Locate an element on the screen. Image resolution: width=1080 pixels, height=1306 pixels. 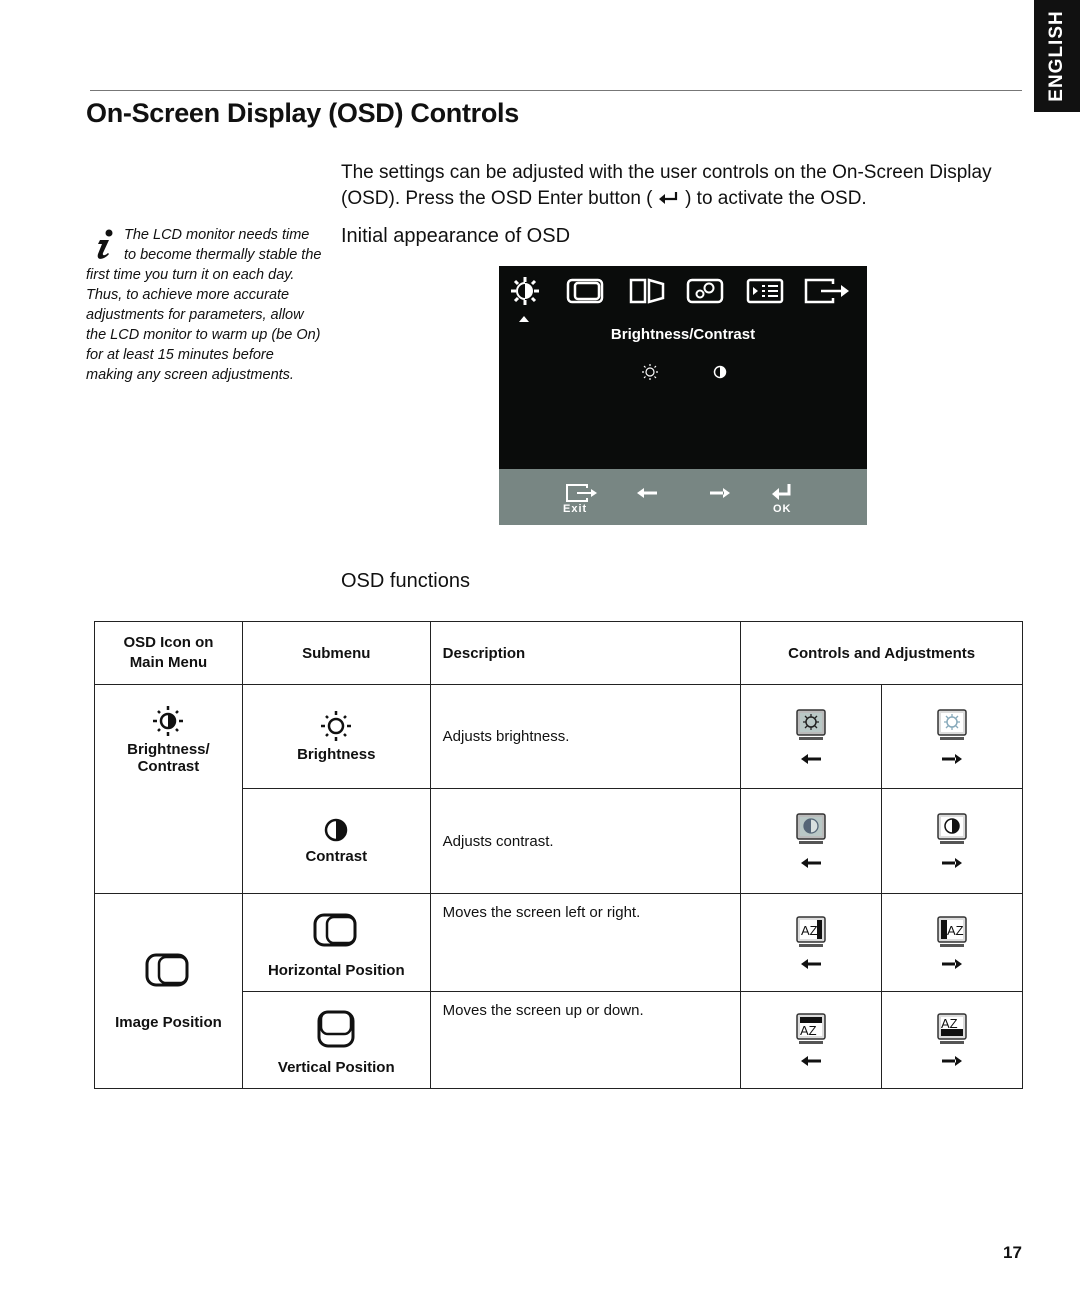
control-brightness-decrease is located at coordinates (811, 736).